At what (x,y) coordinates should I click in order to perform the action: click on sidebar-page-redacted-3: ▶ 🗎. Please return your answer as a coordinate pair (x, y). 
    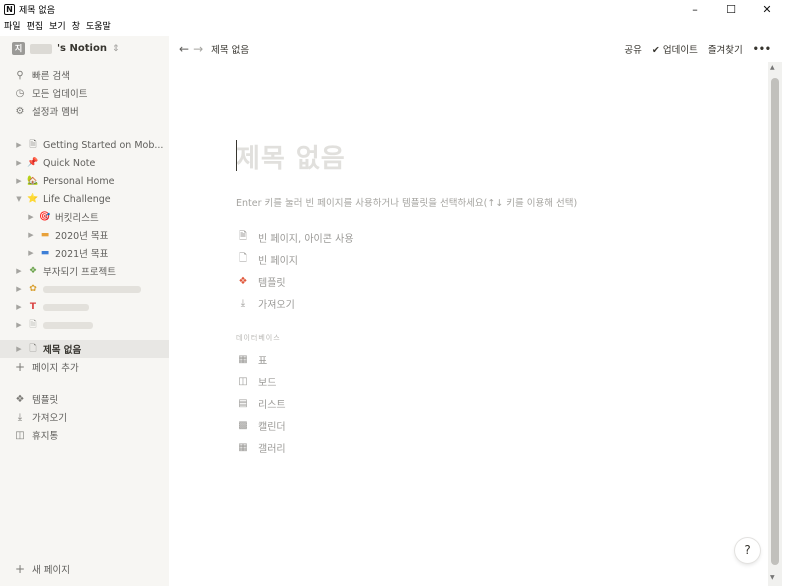
    Looking at the image, I should click on (84, 325).